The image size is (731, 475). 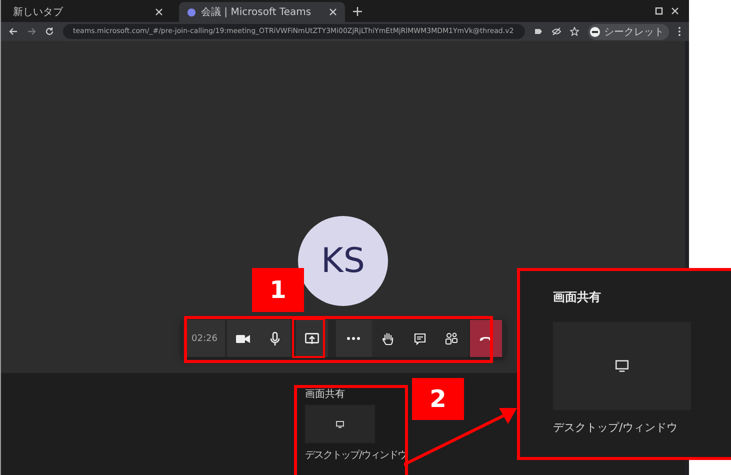 What do you see at coordinates (262, 12) in the screenshot?
I see `browser-tab: 会議 | Microsoft Teams` at bounding box center [262, 12].